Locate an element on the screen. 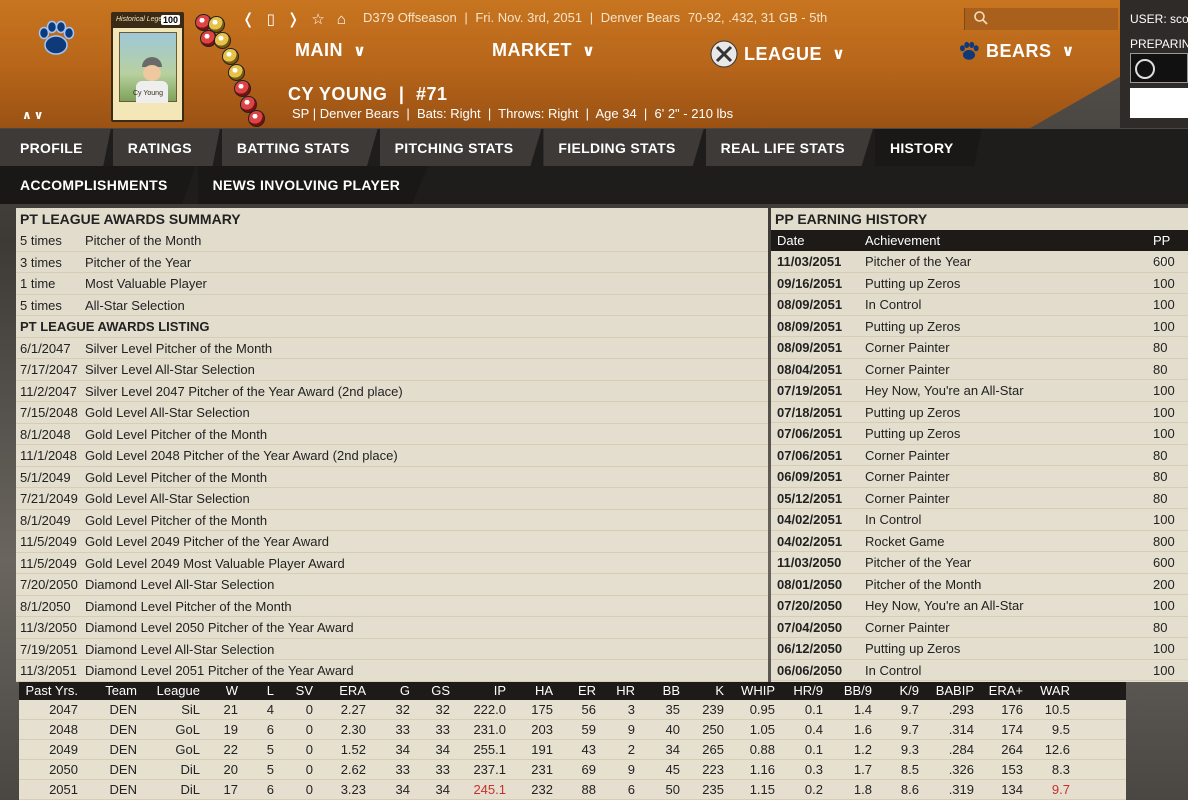 The image size is (1188, 800). stats-cell: 0.95 is located at coordinates (762, 709).